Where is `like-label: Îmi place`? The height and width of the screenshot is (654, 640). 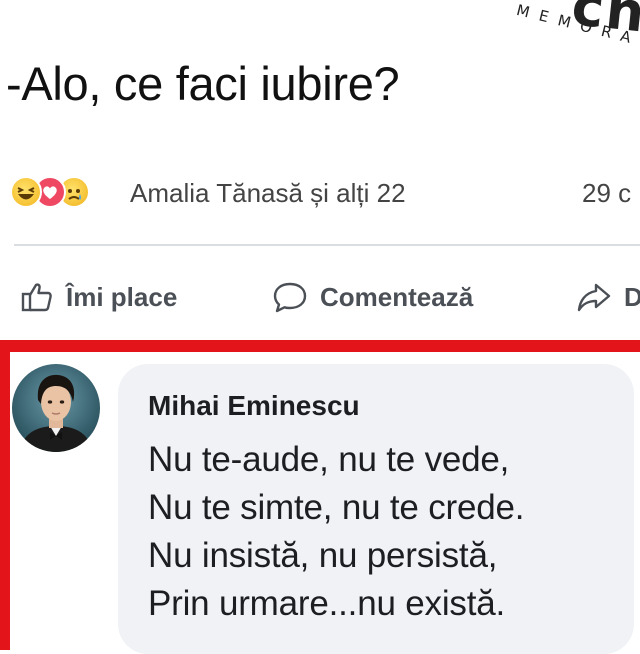 like-label: Îmi place is located at coordinates (122, 296).